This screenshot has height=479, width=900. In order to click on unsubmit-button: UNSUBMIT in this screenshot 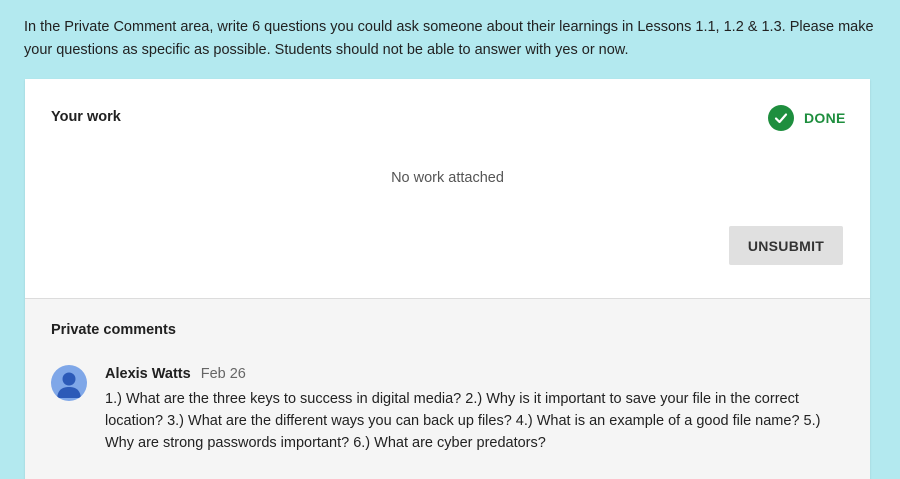, I will do `click(786, 245)`.